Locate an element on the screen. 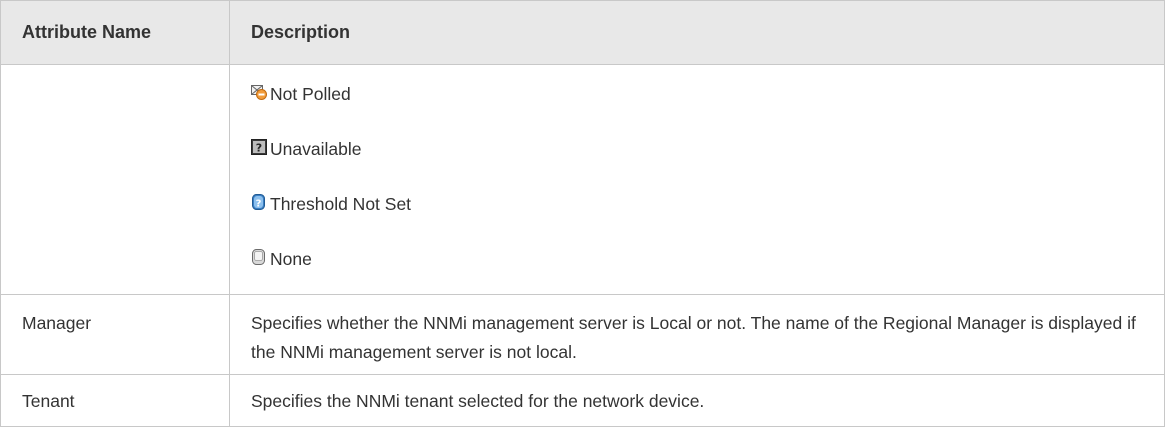 The image size is (1167, 442). attribute-name-cell: Tenant is located at coordinates (115, 400).